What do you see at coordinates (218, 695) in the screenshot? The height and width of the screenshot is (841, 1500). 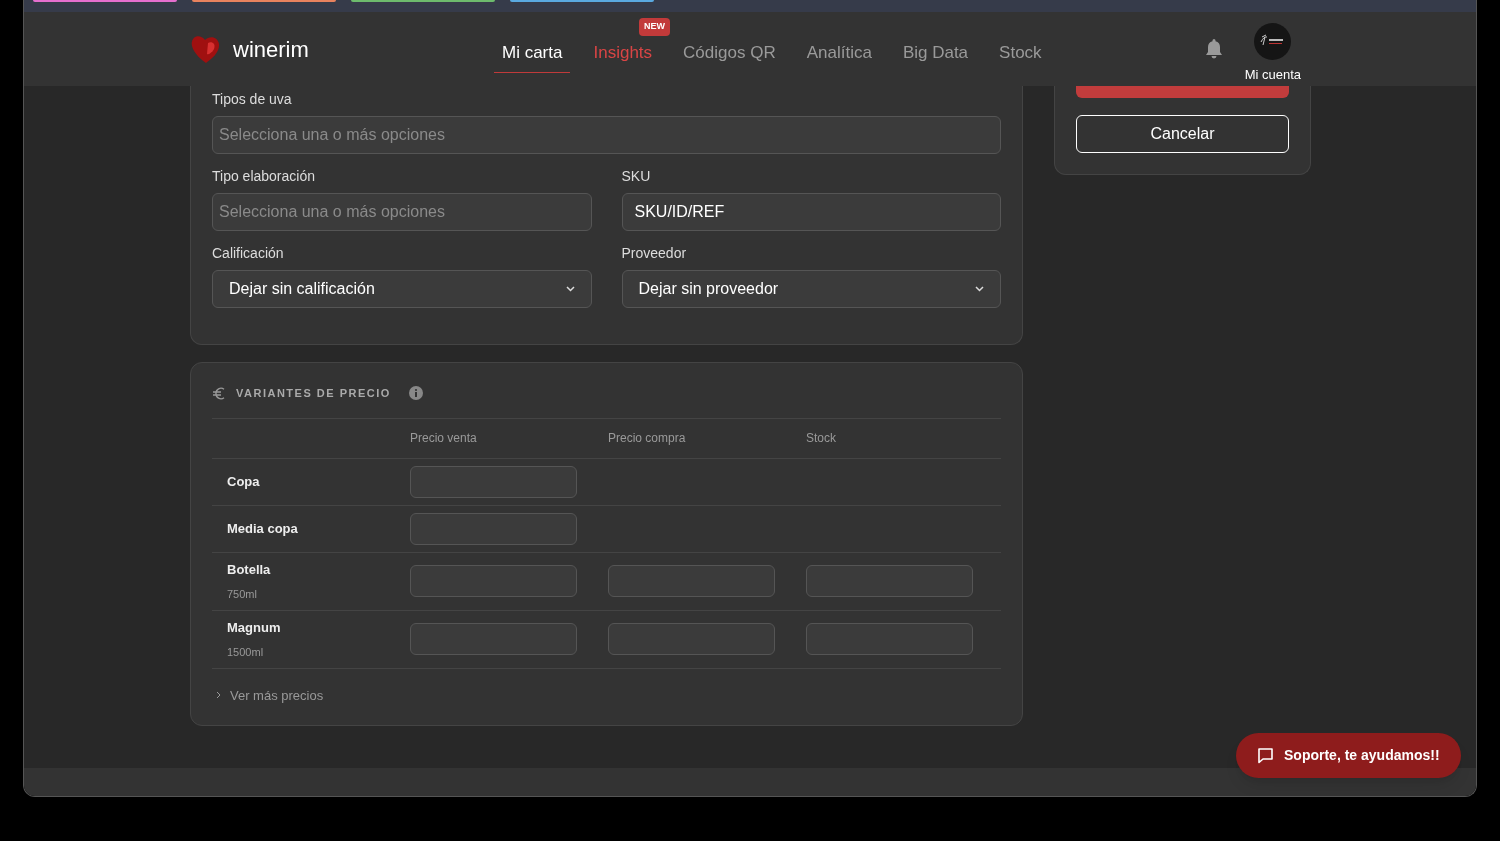 I see `chevron-right-icon` at bounding box center [218, 695].